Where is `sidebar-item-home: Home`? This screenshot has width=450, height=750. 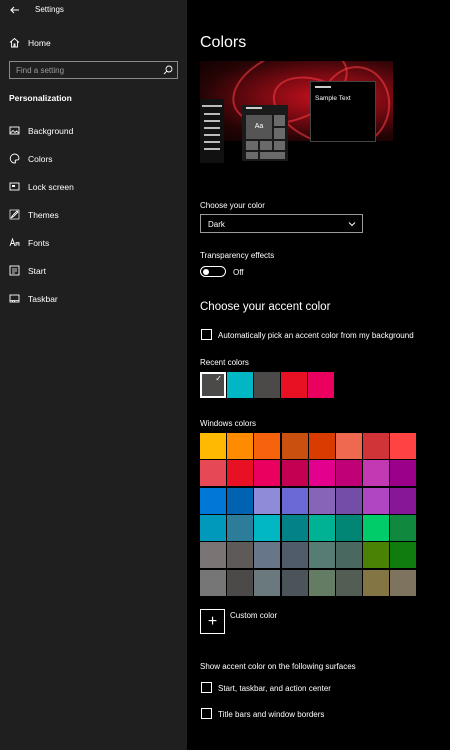
sidebar-item-home: Home is located at coordinates (93, 43).